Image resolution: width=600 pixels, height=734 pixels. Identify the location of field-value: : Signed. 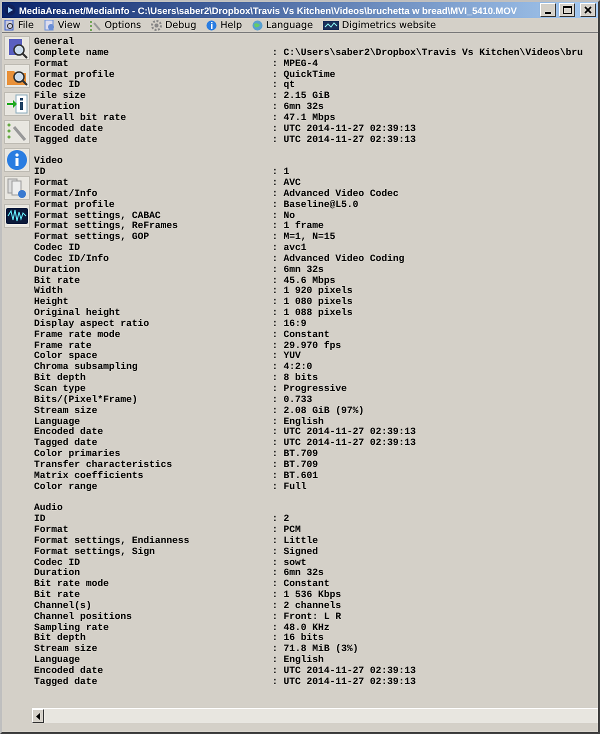
(295, 552).